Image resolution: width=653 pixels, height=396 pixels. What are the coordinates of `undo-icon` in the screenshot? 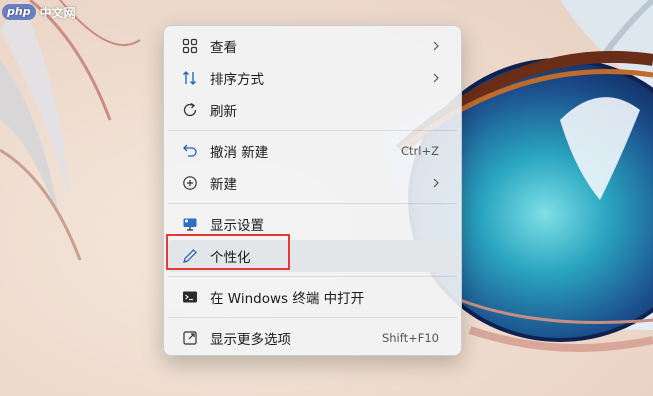 It's located at (190, 151).